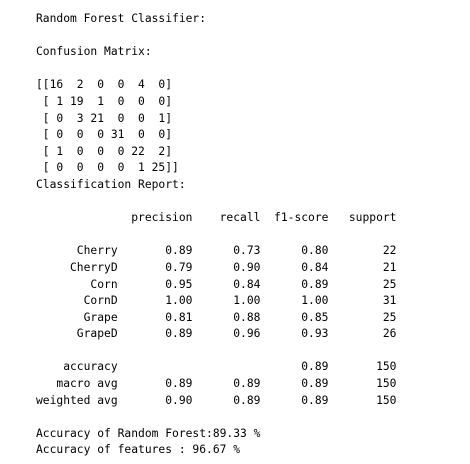 This screenshot has width=470, height=464. What do you see at coordinates (216, 267) in the screenshot?
I see `report-row: CherryD 0.79 0.90 0.84 21` at bounding box center [216, 267].